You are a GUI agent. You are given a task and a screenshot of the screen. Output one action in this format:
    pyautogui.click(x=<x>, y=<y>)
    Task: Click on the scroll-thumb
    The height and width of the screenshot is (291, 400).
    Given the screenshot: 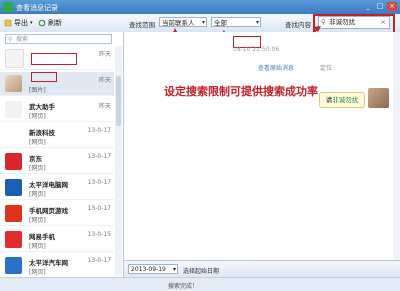 What is the action you would take?
    pyautogui.click(x=118, y=101)
    